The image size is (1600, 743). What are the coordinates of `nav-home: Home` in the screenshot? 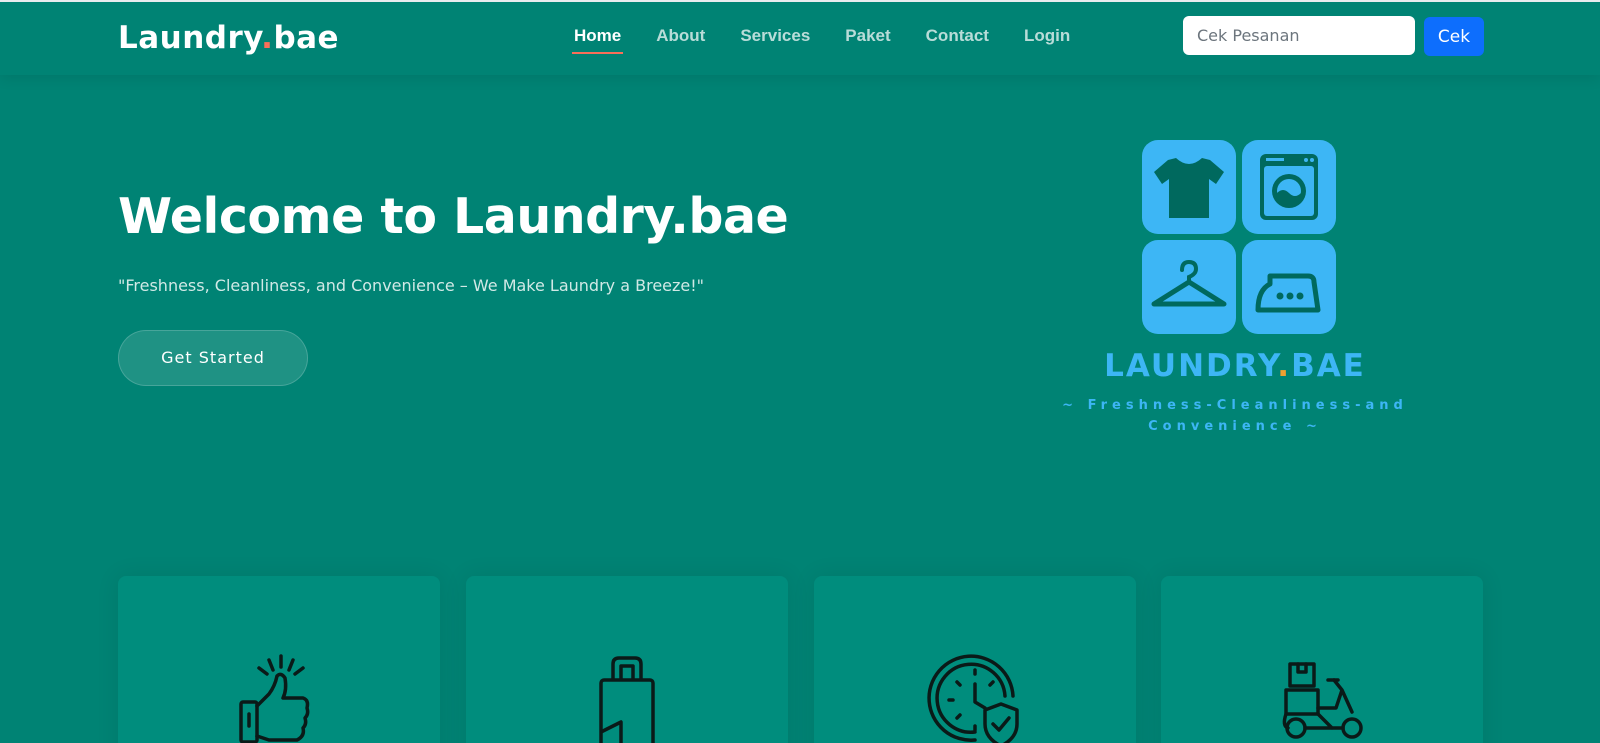 It's located at (597, 40).